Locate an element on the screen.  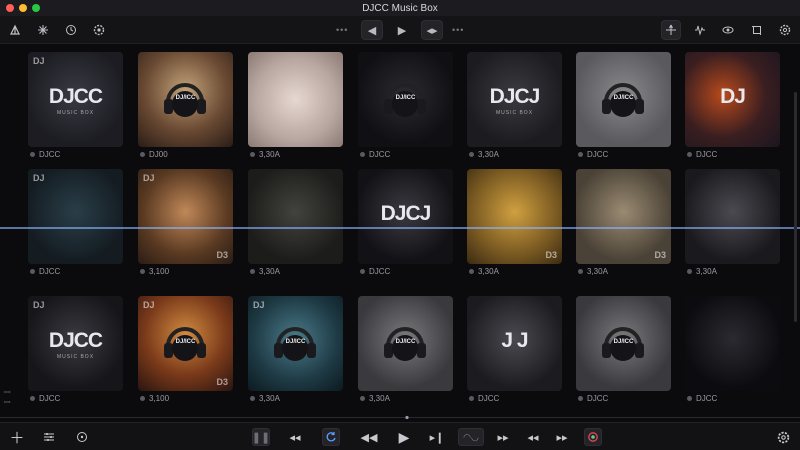
record-icon is located at coordinates (593, 437).